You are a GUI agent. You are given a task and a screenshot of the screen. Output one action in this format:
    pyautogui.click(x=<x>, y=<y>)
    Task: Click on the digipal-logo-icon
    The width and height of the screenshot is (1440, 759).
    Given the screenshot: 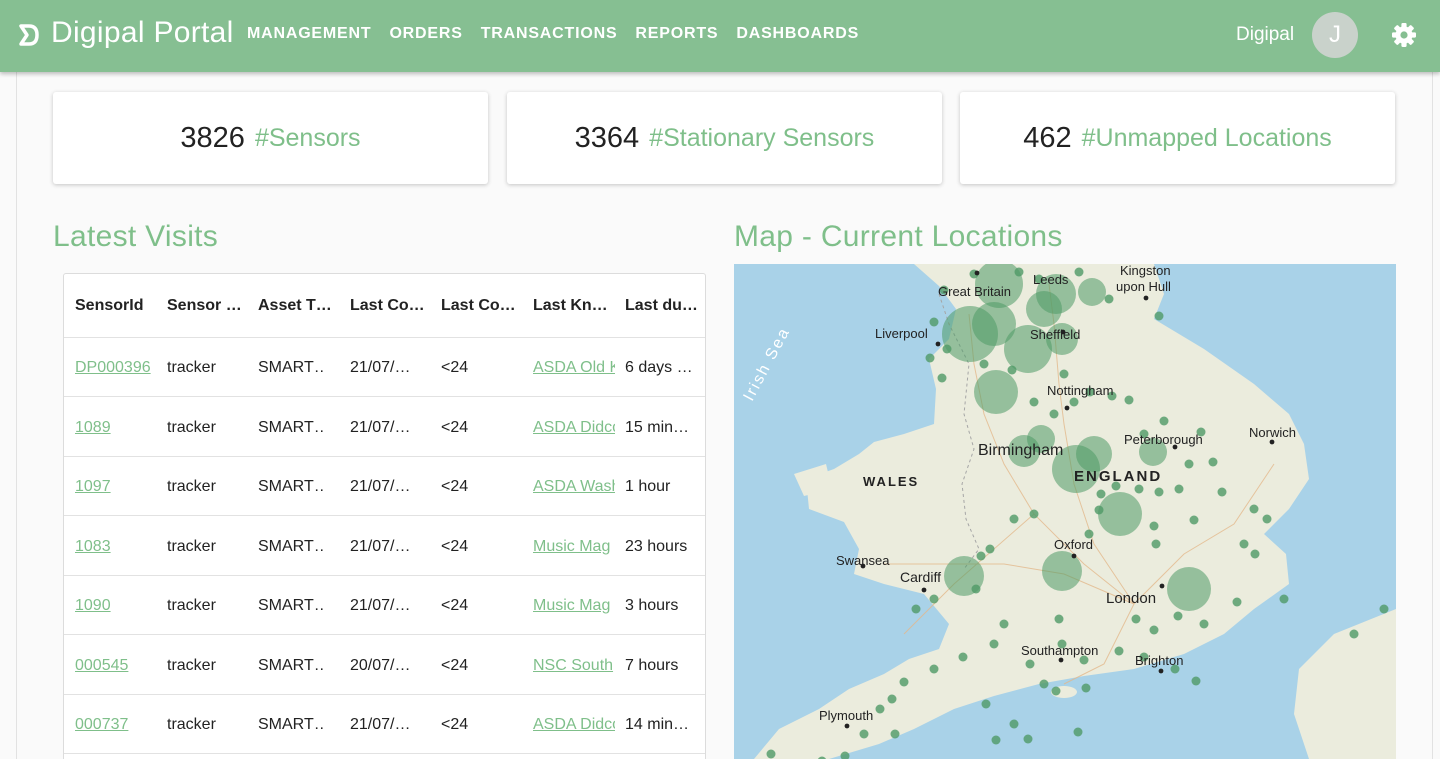 What is the action you would take?
    pyautogui.click(x=29, y=35)
    